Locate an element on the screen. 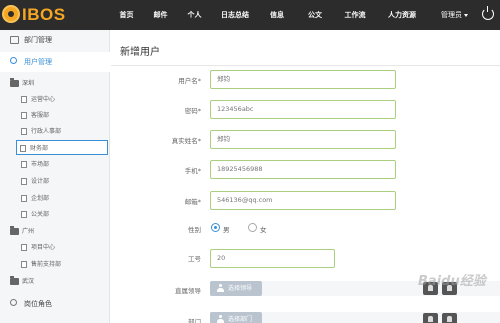 Image resolution: width=500 pixels, height=323 pixels. email-label: 邮箱* is located at coordinates (192, 202).